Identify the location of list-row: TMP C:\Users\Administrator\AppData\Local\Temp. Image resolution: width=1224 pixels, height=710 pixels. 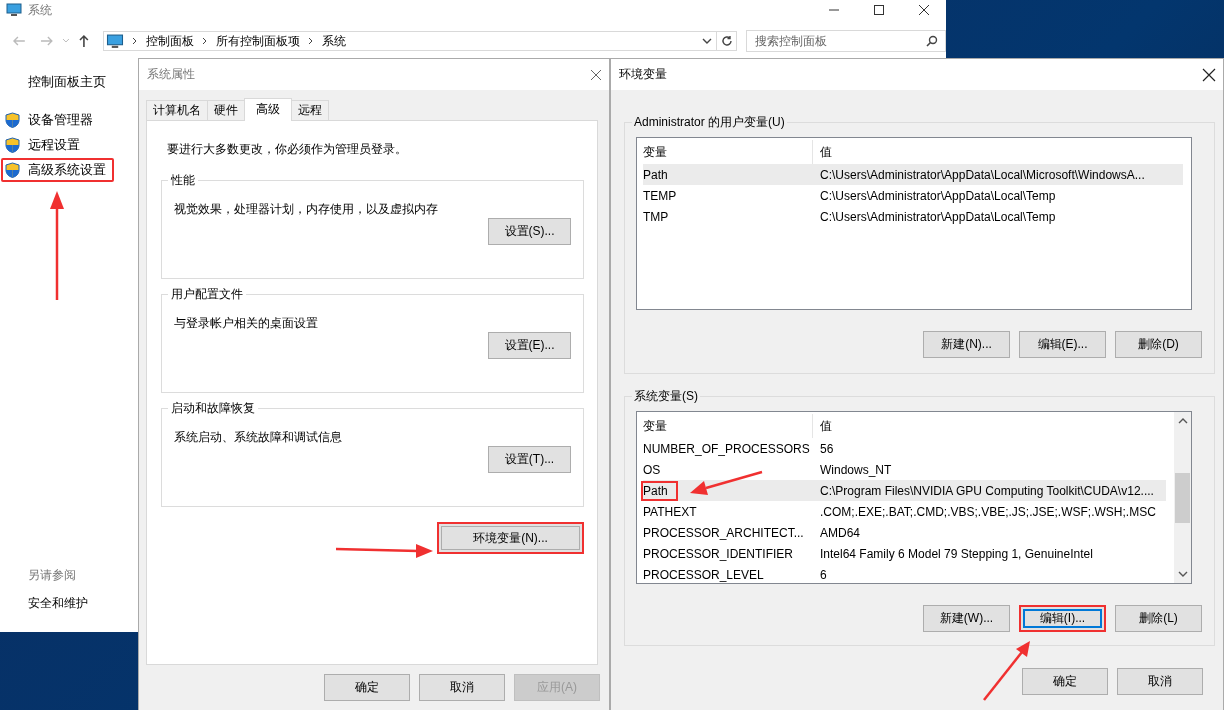
(913, 216).